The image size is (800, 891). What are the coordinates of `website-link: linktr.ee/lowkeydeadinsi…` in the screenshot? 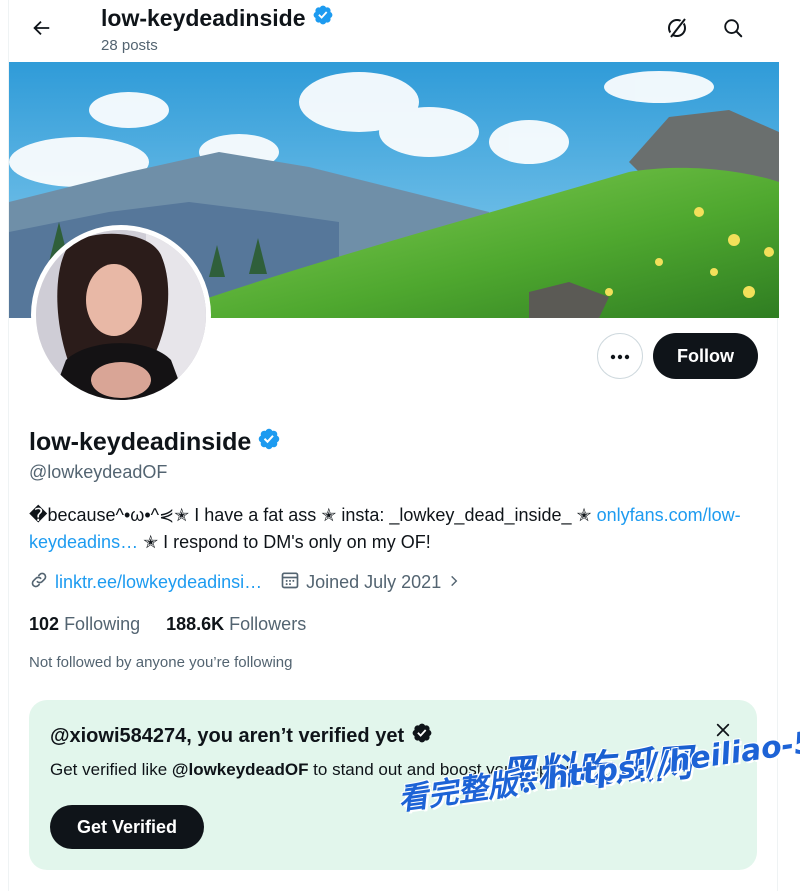 It's located at (158, 582).